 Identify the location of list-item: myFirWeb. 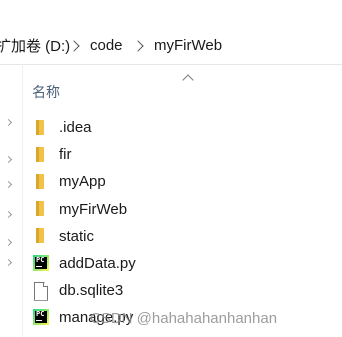
(182, 209).